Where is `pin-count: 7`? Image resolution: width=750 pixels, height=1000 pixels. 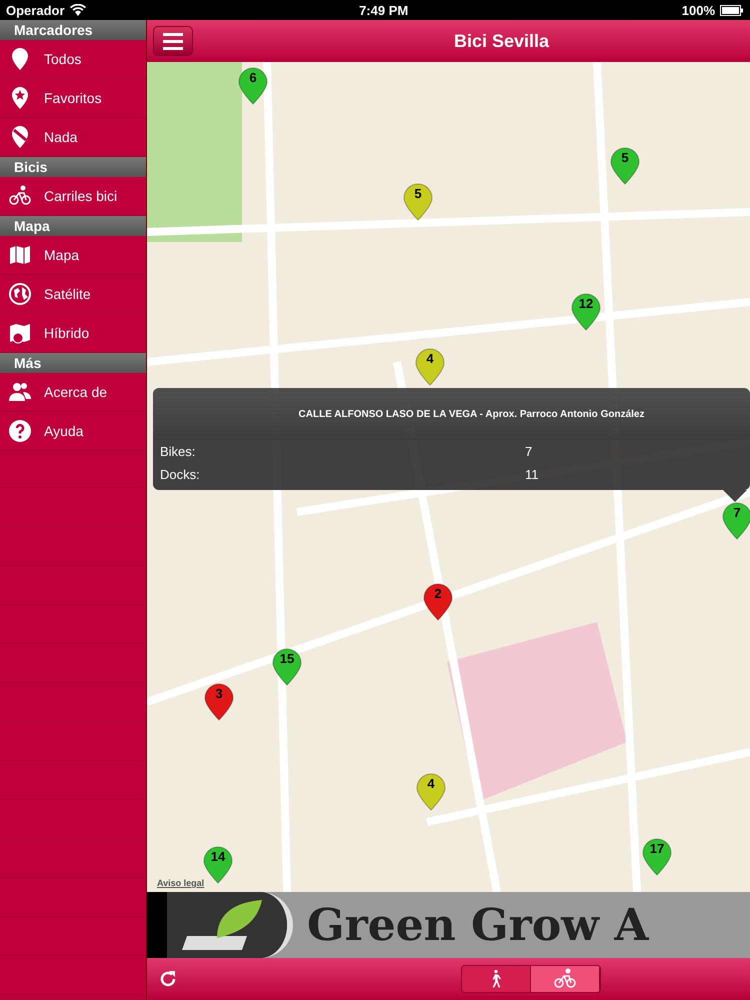 pin-count: 7 is located at coordinates (737, 512).